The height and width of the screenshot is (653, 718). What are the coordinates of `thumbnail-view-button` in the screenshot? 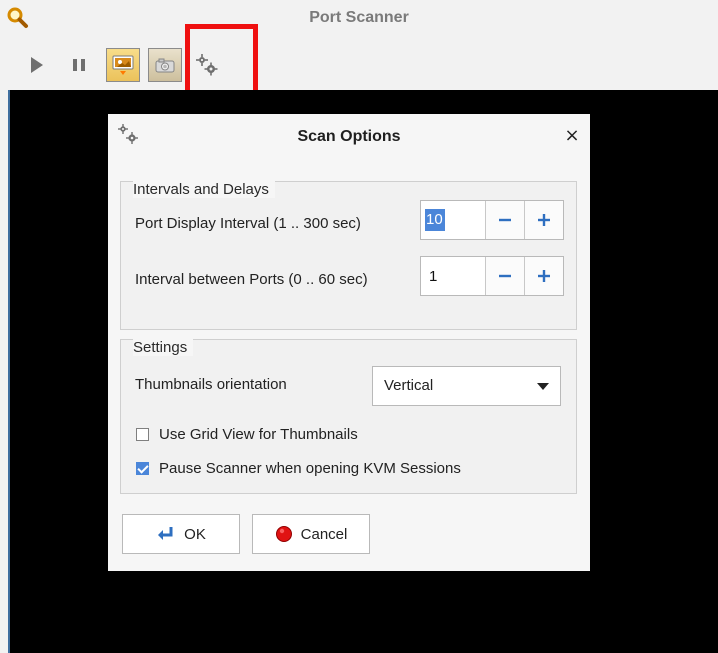 It's located at (123, 65).